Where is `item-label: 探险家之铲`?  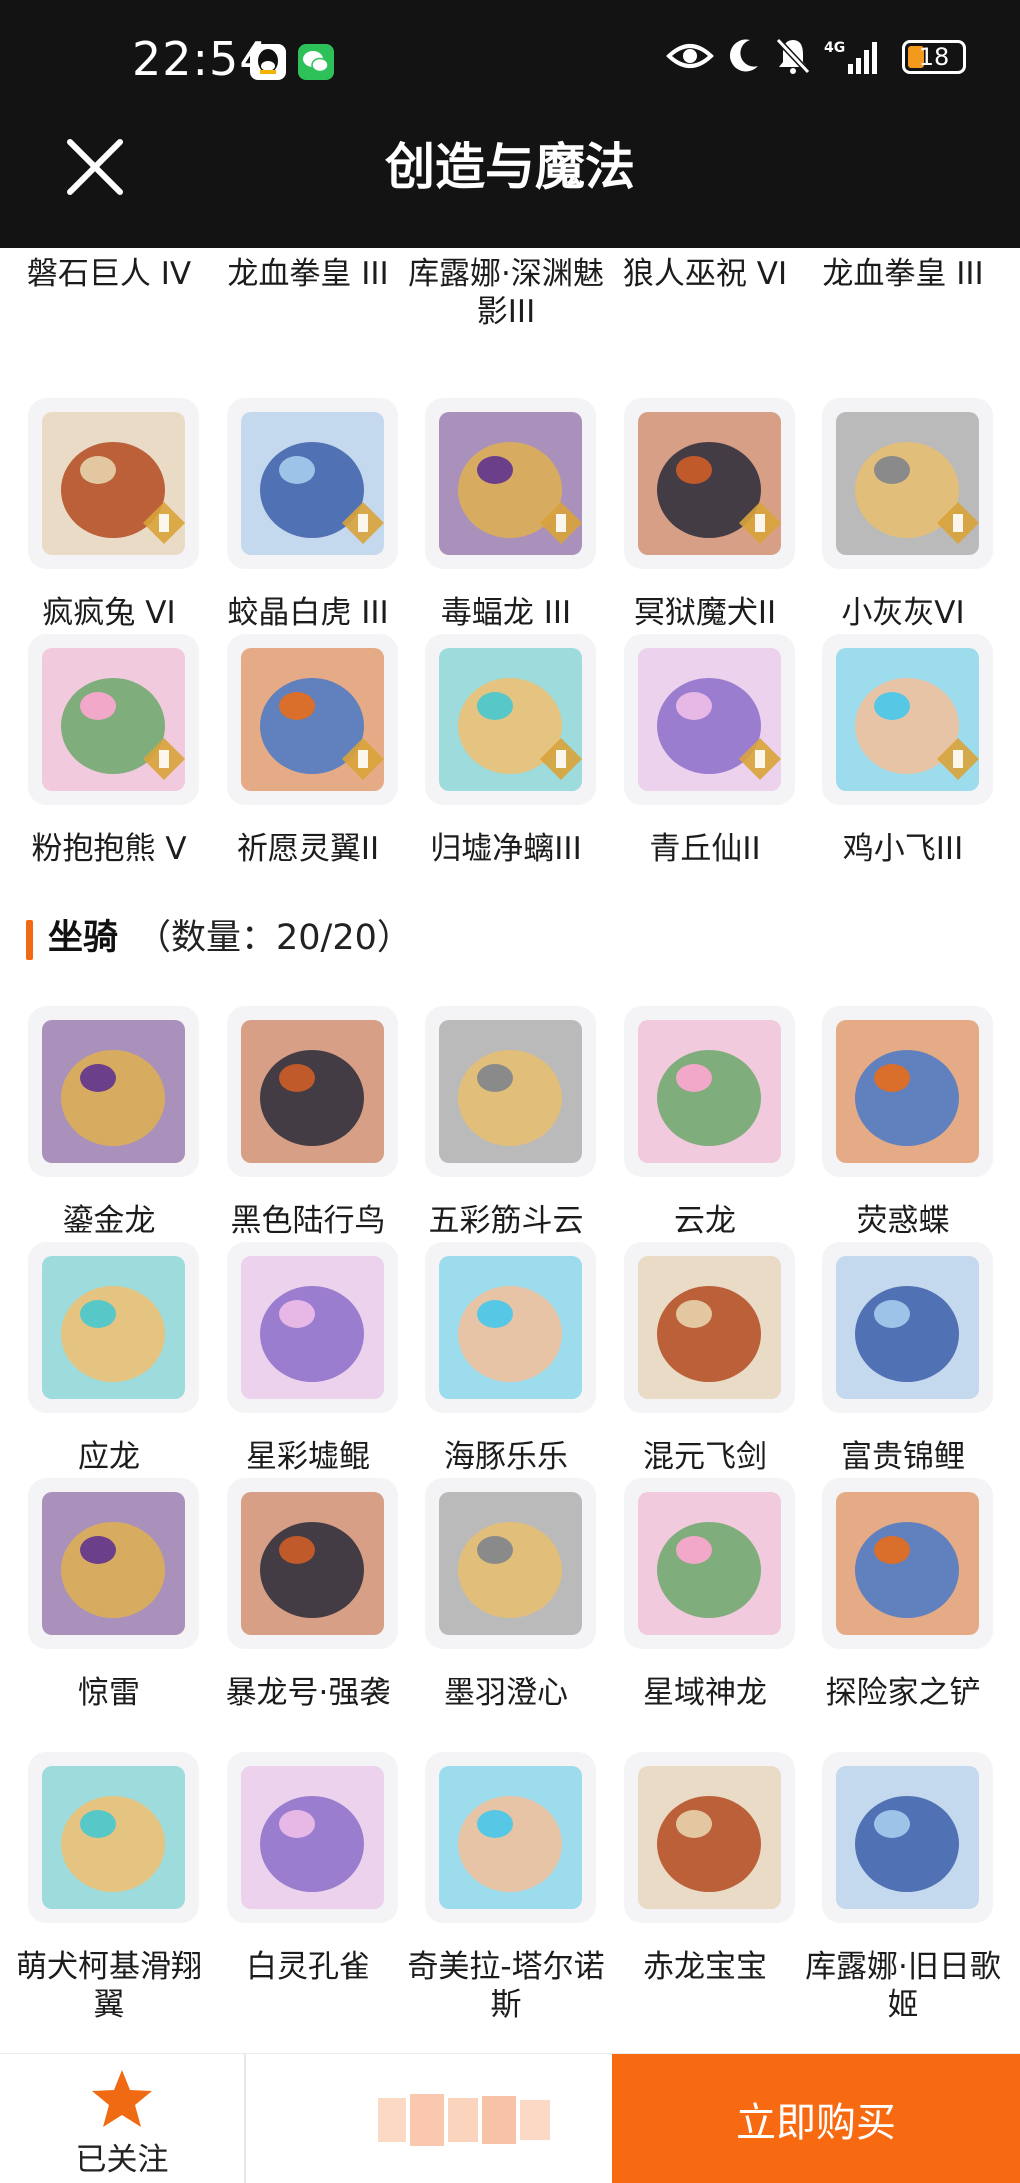 item-label: 探险家之铲 is located at coordinates (903, 1693).